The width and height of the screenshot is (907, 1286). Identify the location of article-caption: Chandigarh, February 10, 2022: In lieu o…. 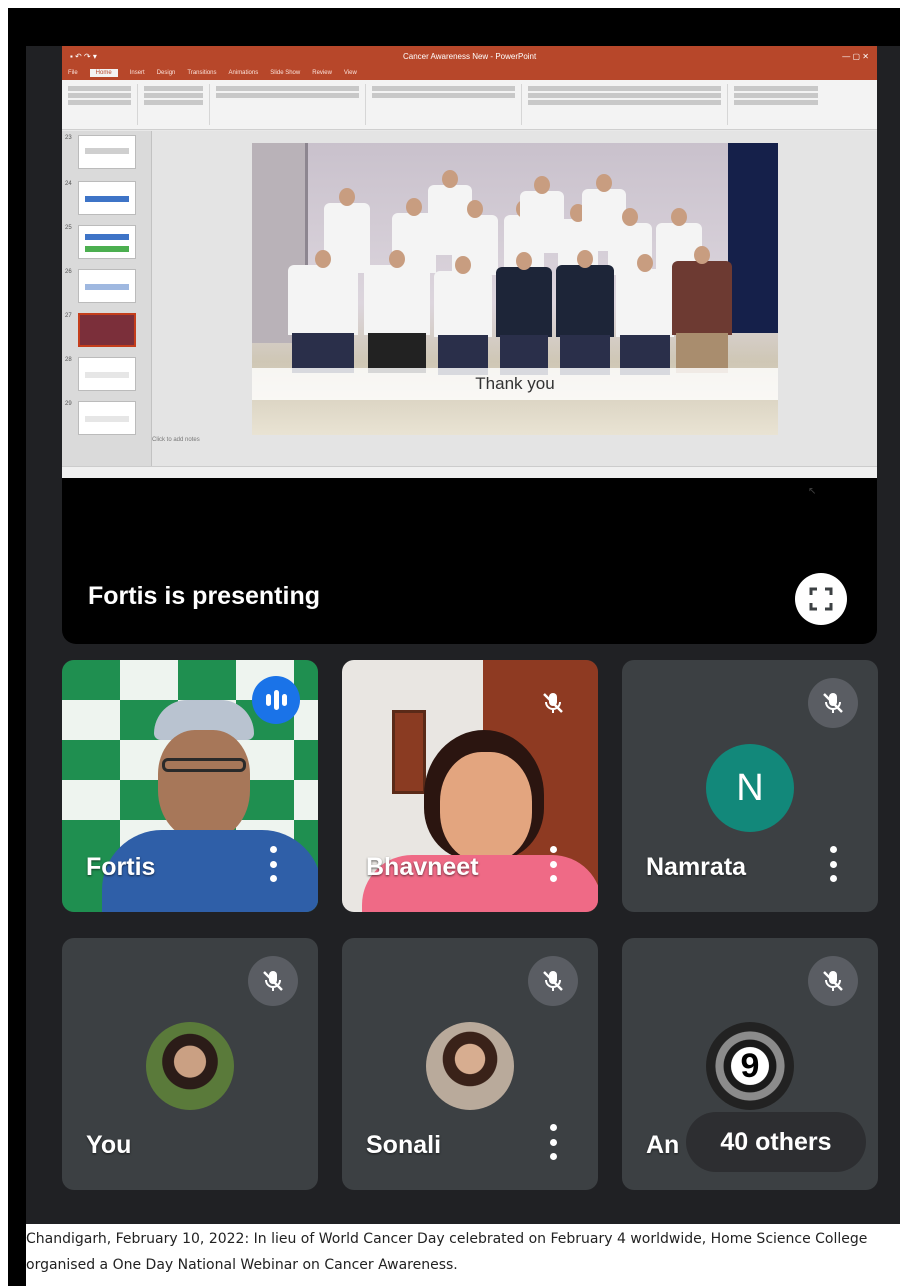
(447, 1252).